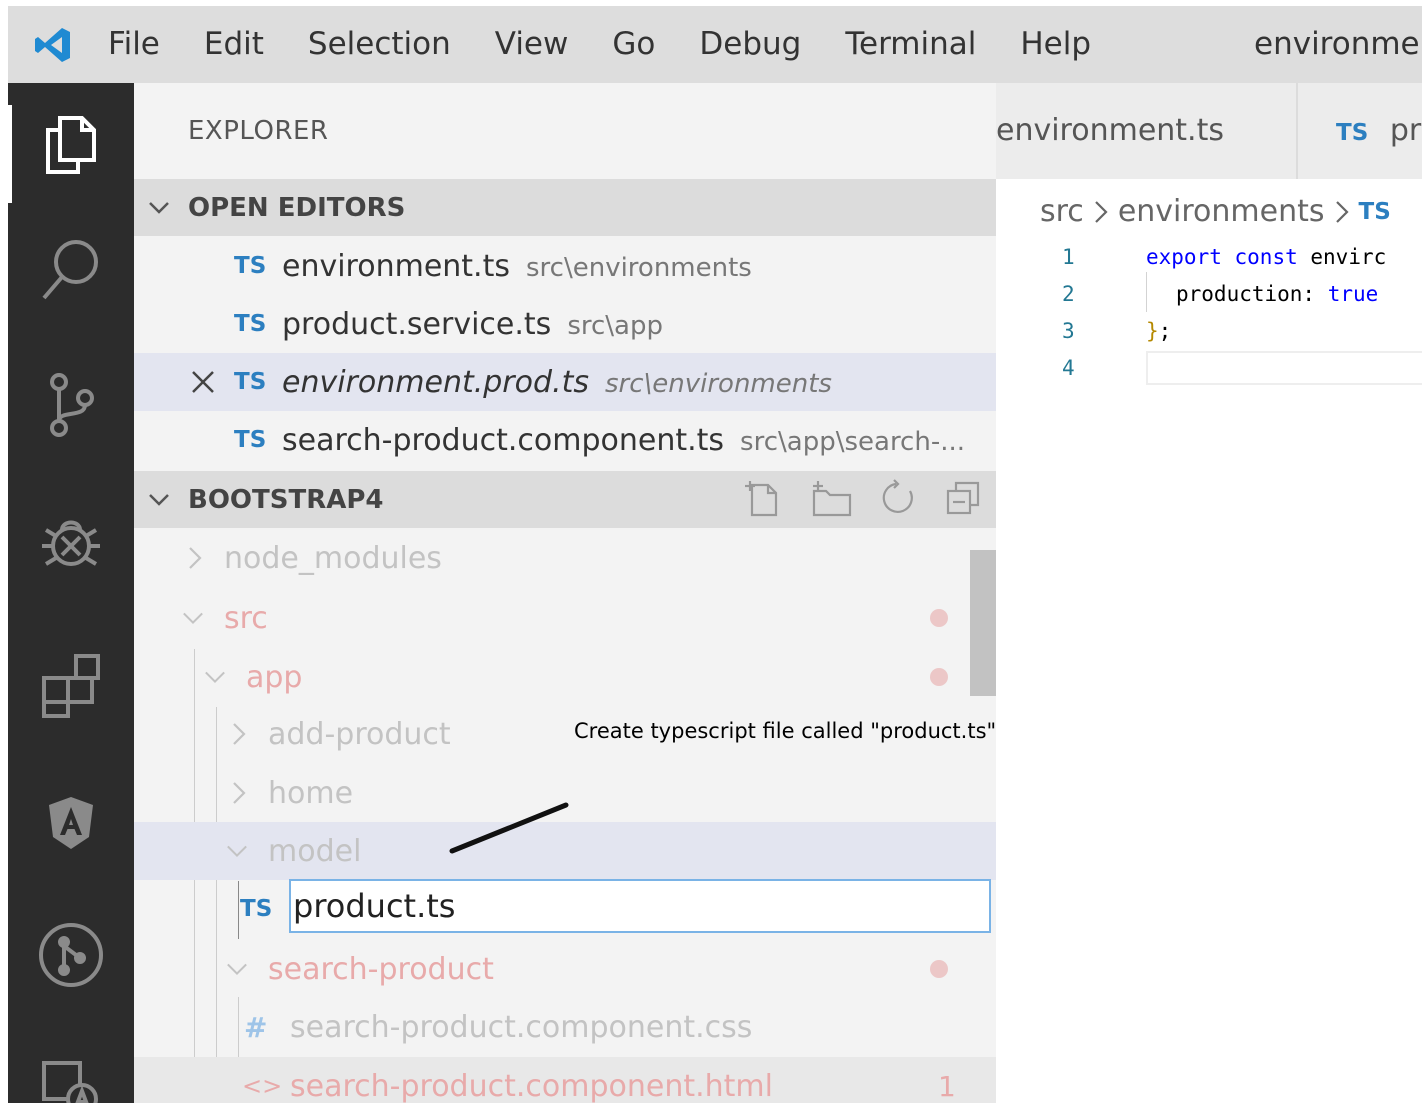  I want to click on menu-view: View, so click(532, 44).